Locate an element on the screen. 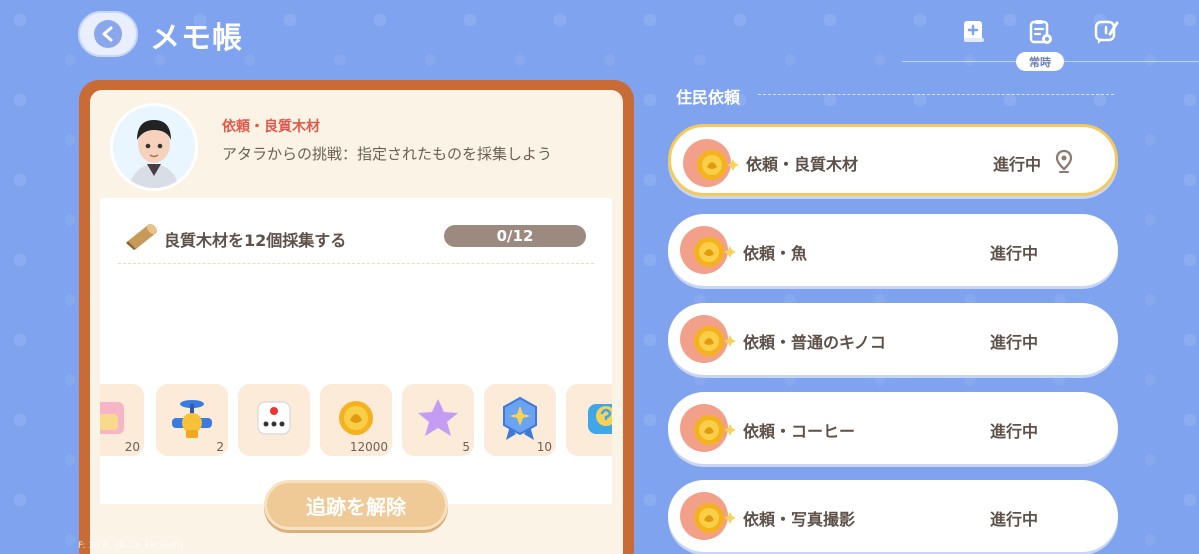  reward-count: 2 is located at coordinates (220, 447).